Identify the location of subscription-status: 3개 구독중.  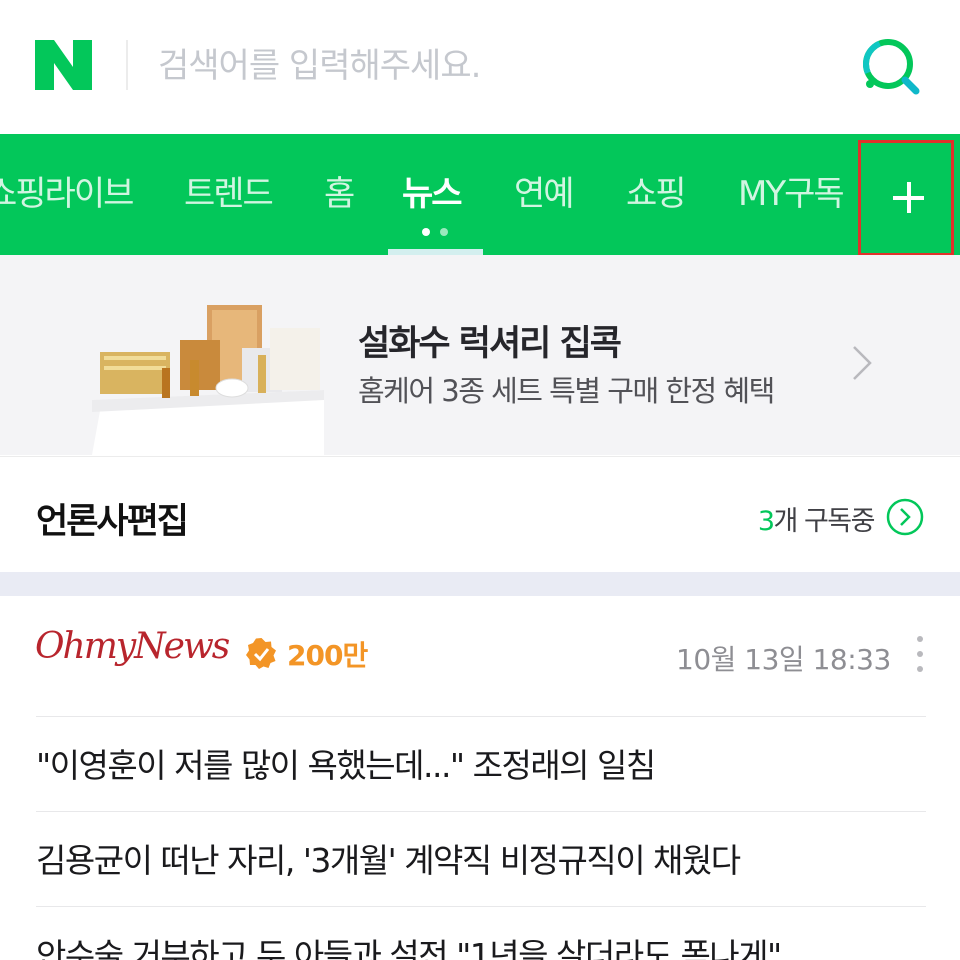
(816, 518).